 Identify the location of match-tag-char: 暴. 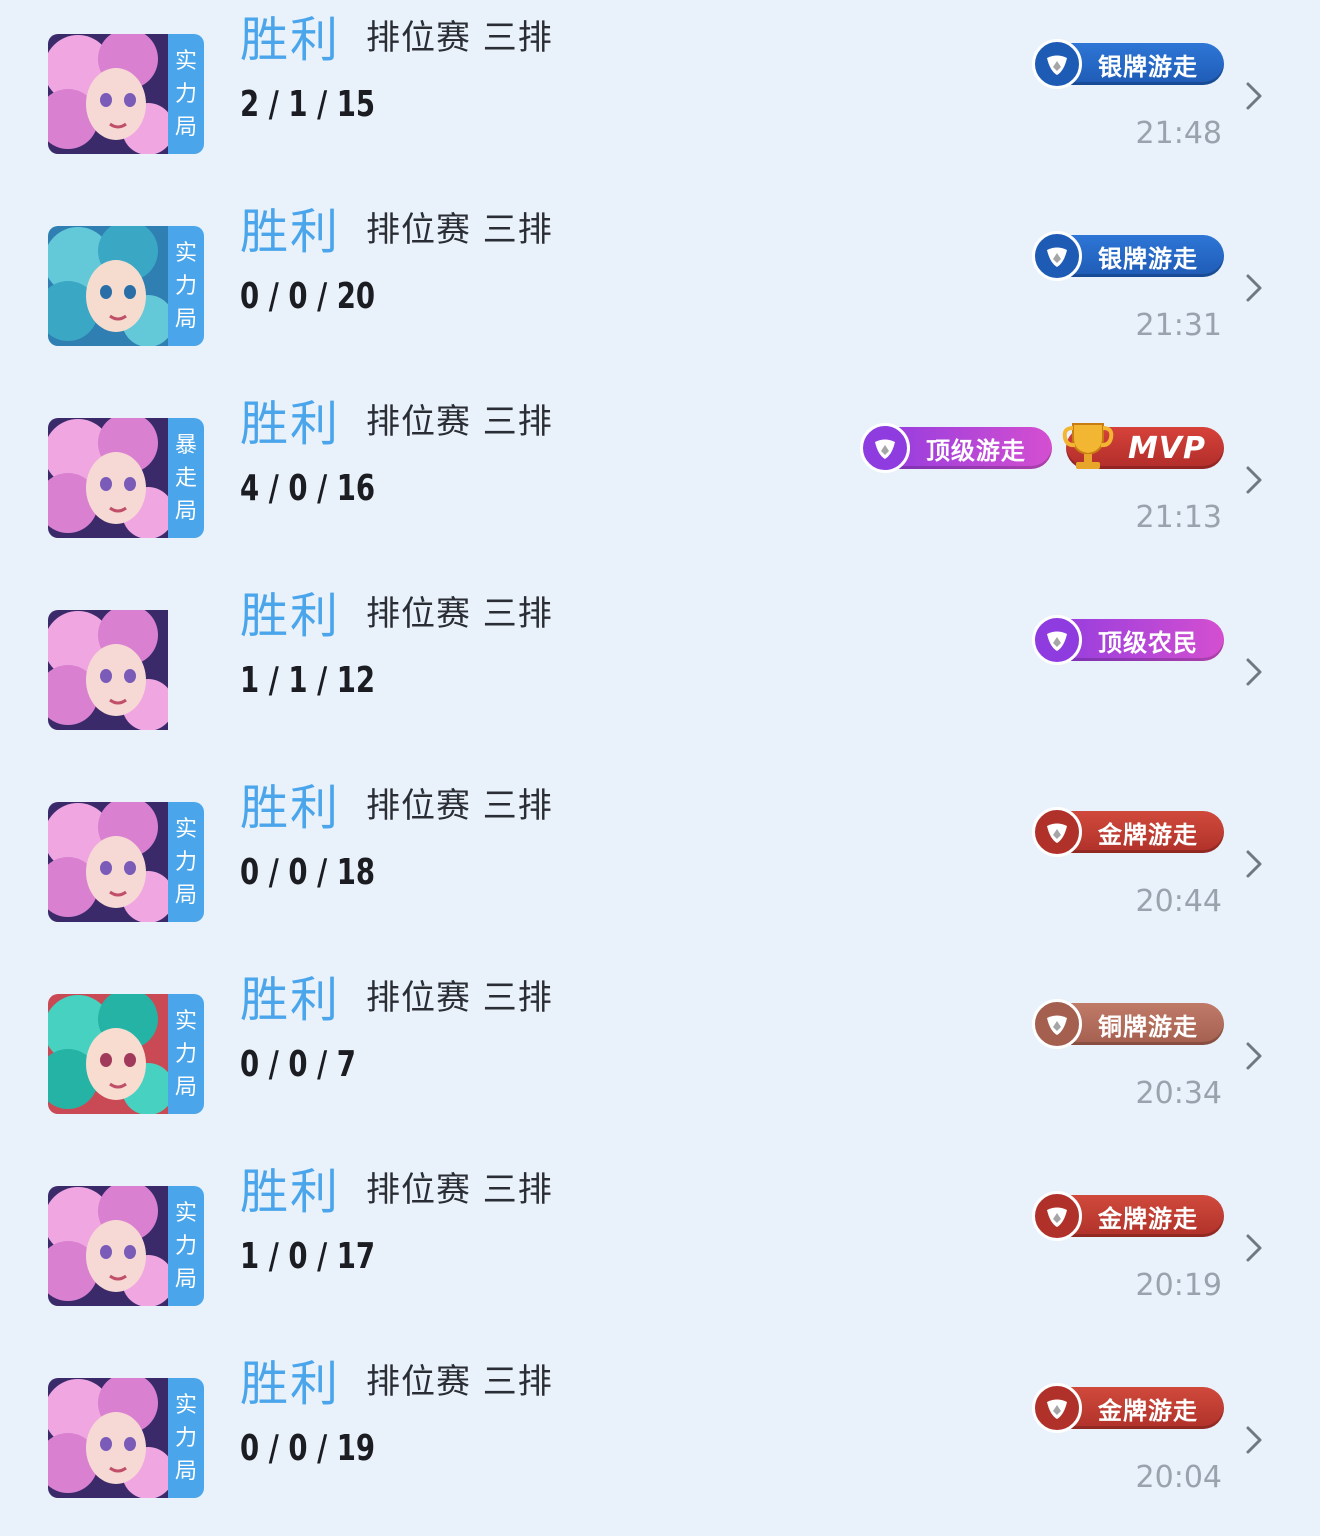
(185, 445).